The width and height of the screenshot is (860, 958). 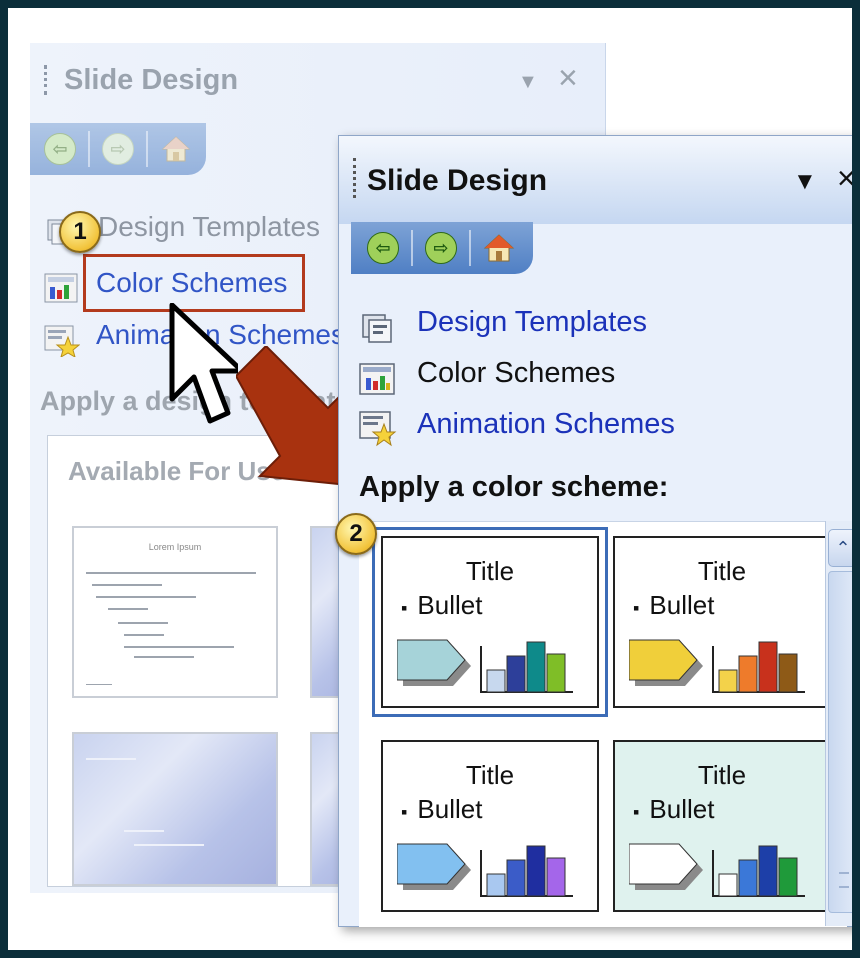 I want to click on gallery-scrollbar: ⌃, so click(x=838, y=723).